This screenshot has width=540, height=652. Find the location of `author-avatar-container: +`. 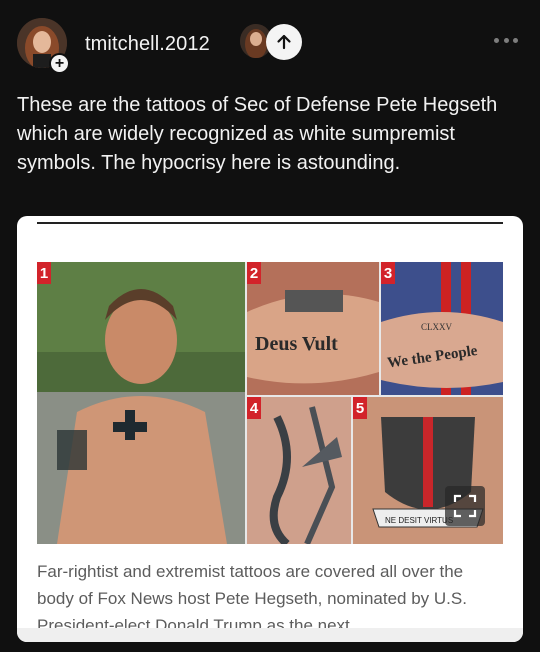

author-avatar-container: + is located at coordinates (43, 46).